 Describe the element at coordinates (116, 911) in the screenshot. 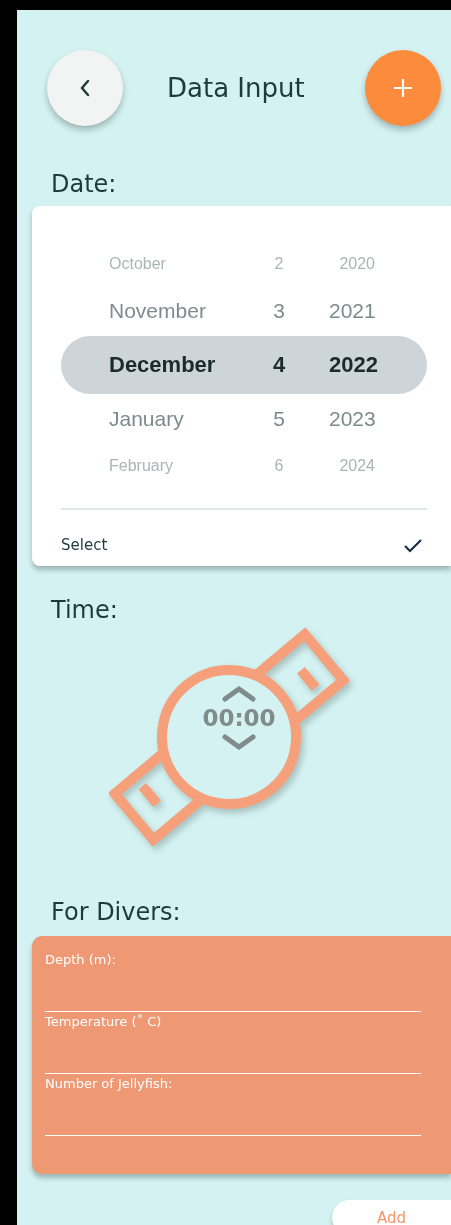

I see `section-label: For Divers:` at that location.